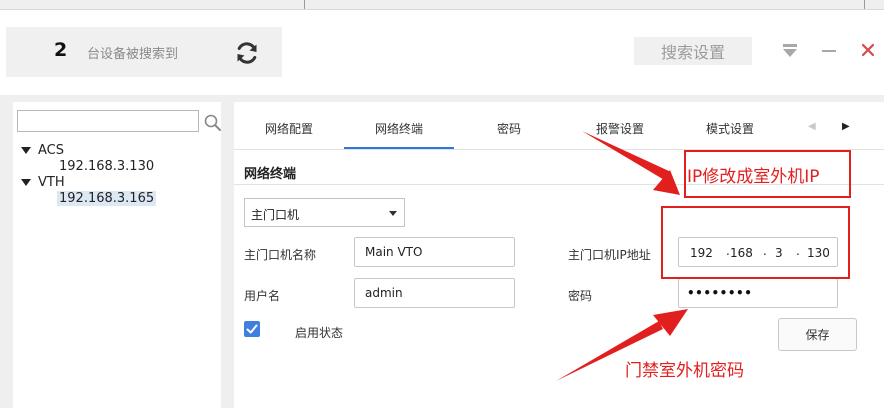 The image size is (884, 408). I want to click on ip-label: 主门口机IP地址, so click(609, 255).